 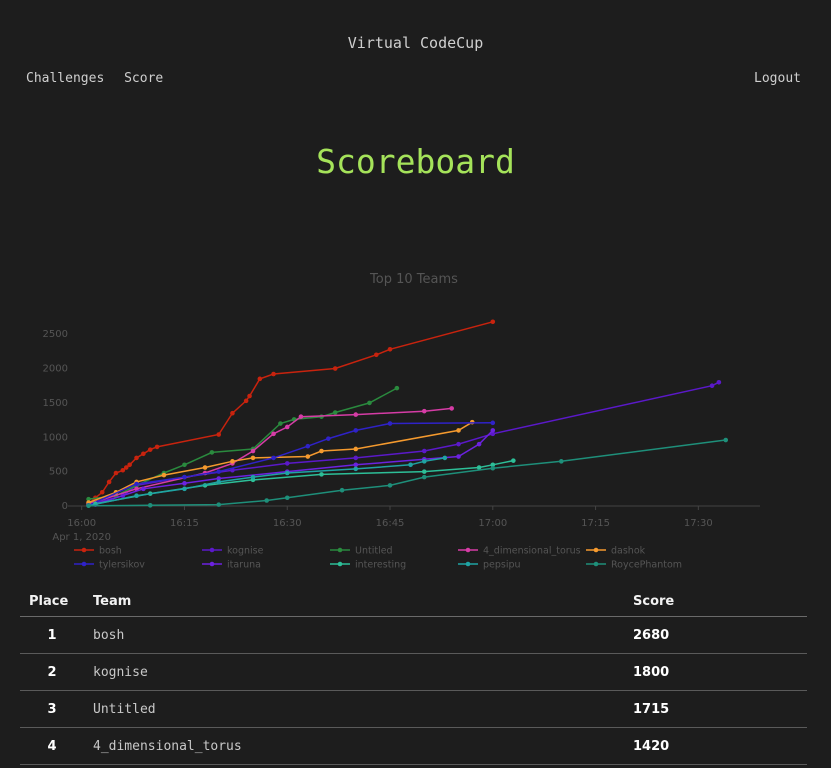 I want to click on x-tick-label: 16:45, so click(x=390, y=523).